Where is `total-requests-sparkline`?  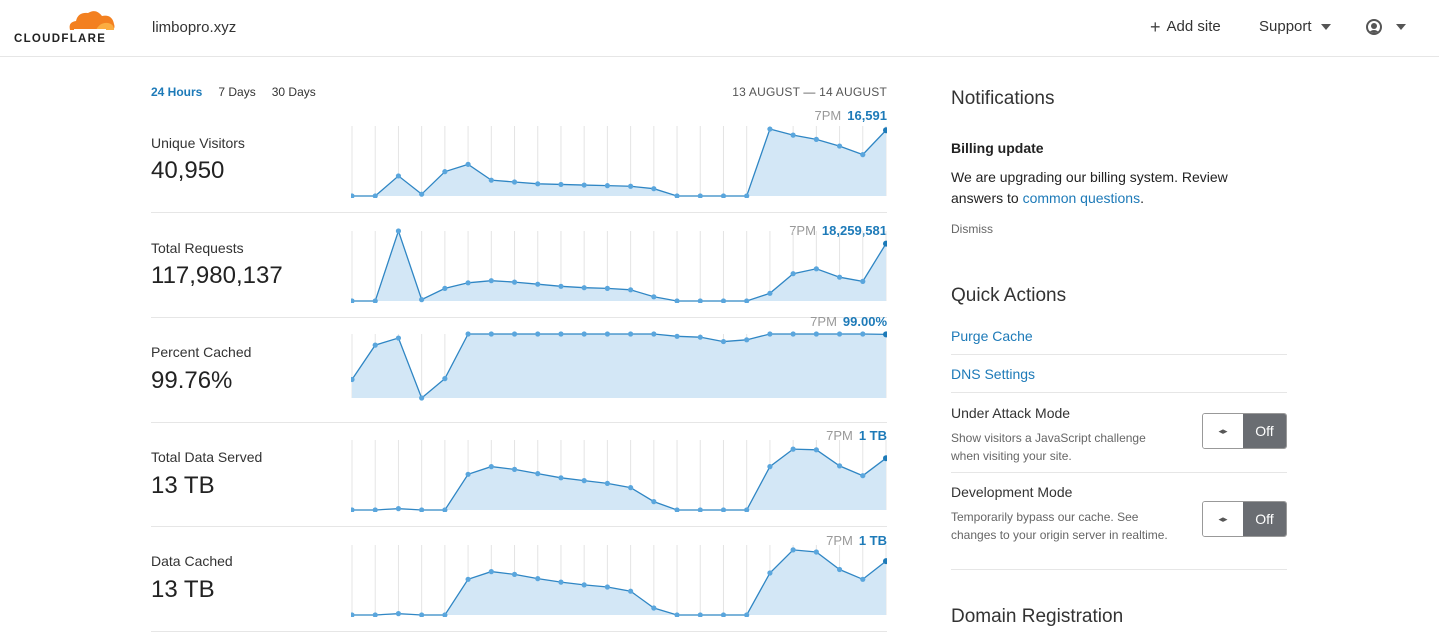
total-requests-sparkline is located at coordinates (619, 265).